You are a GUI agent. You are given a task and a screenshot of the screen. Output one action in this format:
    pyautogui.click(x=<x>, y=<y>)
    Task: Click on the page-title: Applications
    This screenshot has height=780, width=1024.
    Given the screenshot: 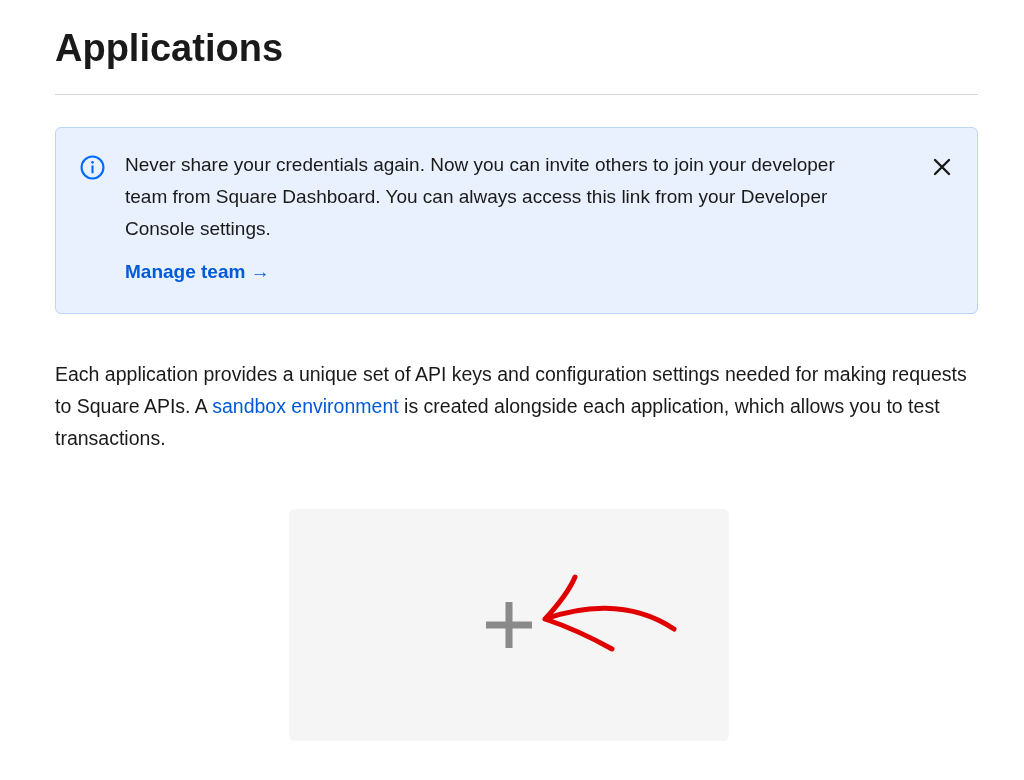 What is the action you would take?
    pyautogui.click(x=169, y=48)
    